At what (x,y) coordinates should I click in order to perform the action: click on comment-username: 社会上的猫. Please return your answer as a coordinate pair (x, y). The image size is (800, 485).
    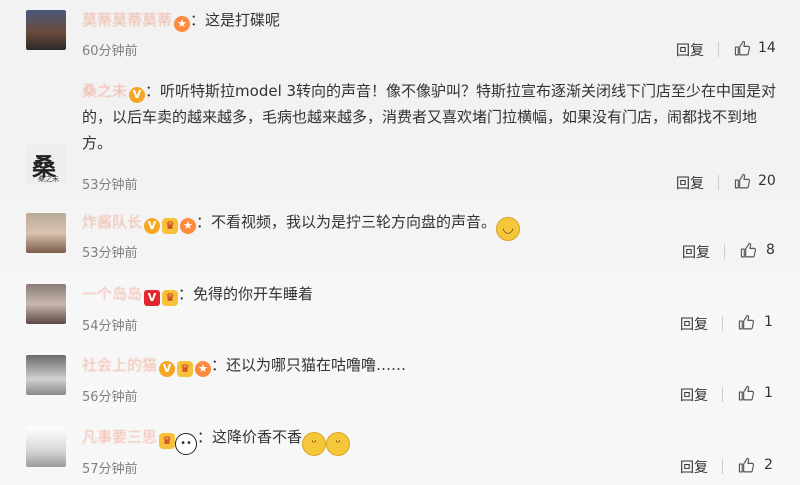
    Looking at the image, I should click on (119, 365).